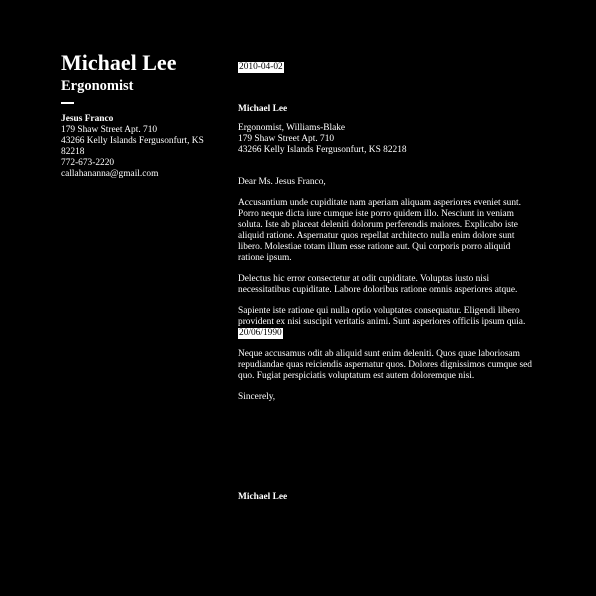  What do you see at coordinates (119, 62) in the screenshot?
I see `sender-name-heading: Michael Lee` at bounding box center [119, 62].